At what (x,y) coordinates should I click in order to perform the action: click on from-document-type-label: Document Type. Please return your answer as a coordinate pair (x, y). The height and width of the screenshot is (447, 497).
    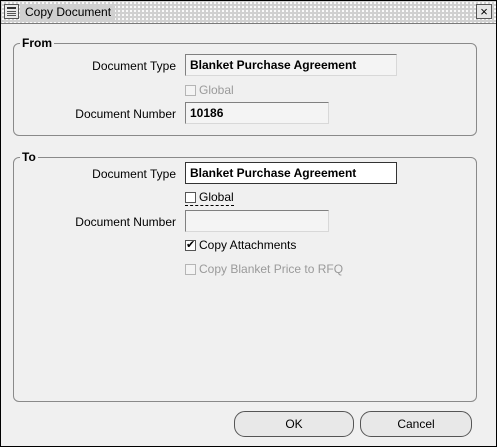
    Looking at the image, I should click on (134, 66).